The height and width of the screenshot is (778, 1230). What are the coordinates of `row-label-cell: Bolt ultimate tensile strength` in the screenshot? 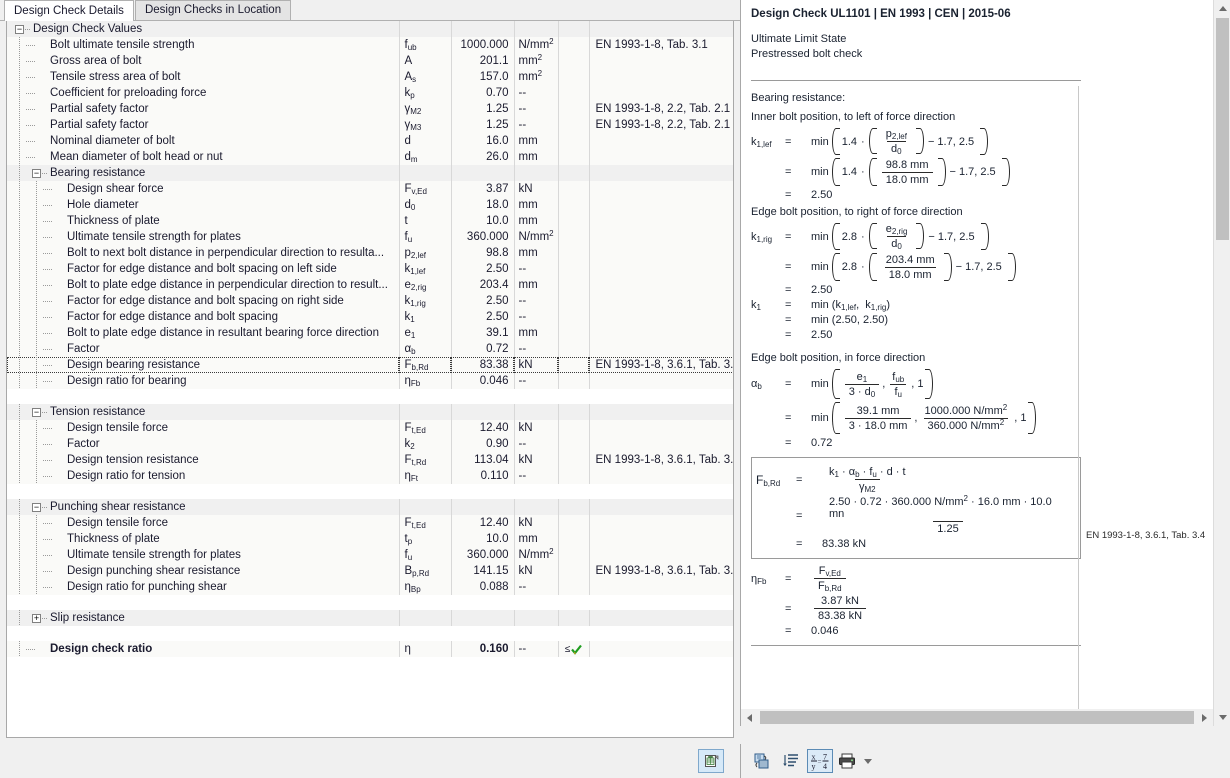 It's located at (203, 45).